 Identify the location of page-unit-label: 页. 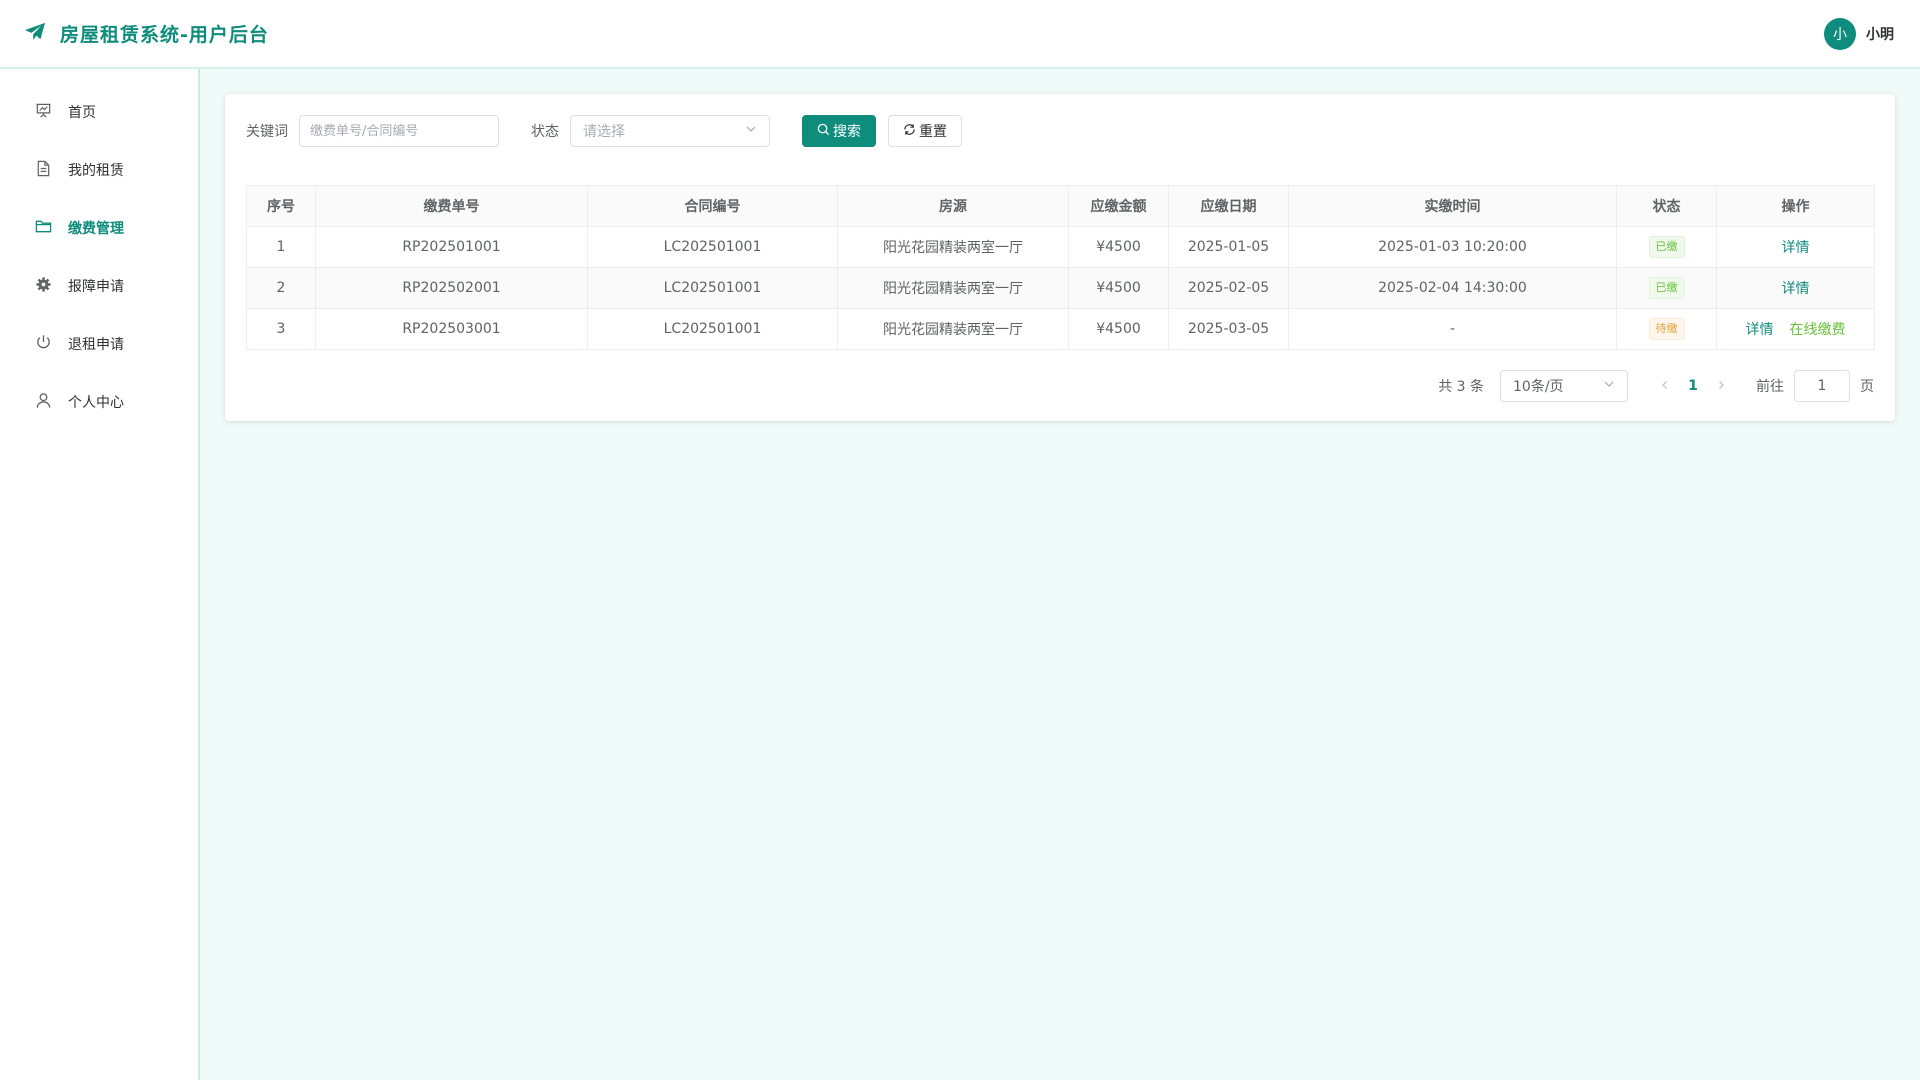
(1867, 387).